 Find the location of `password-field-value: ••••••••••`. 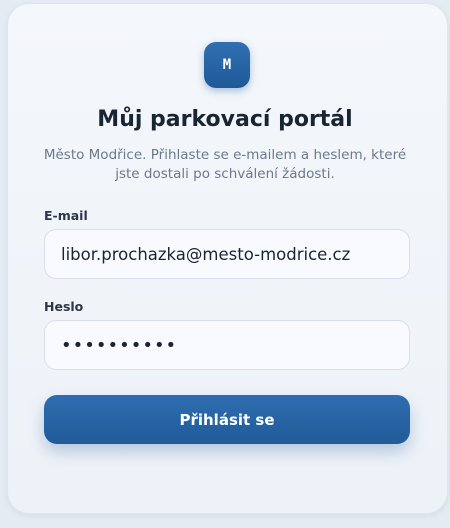

password-field-value: •••••••••• is located at coordinates (119, 345).